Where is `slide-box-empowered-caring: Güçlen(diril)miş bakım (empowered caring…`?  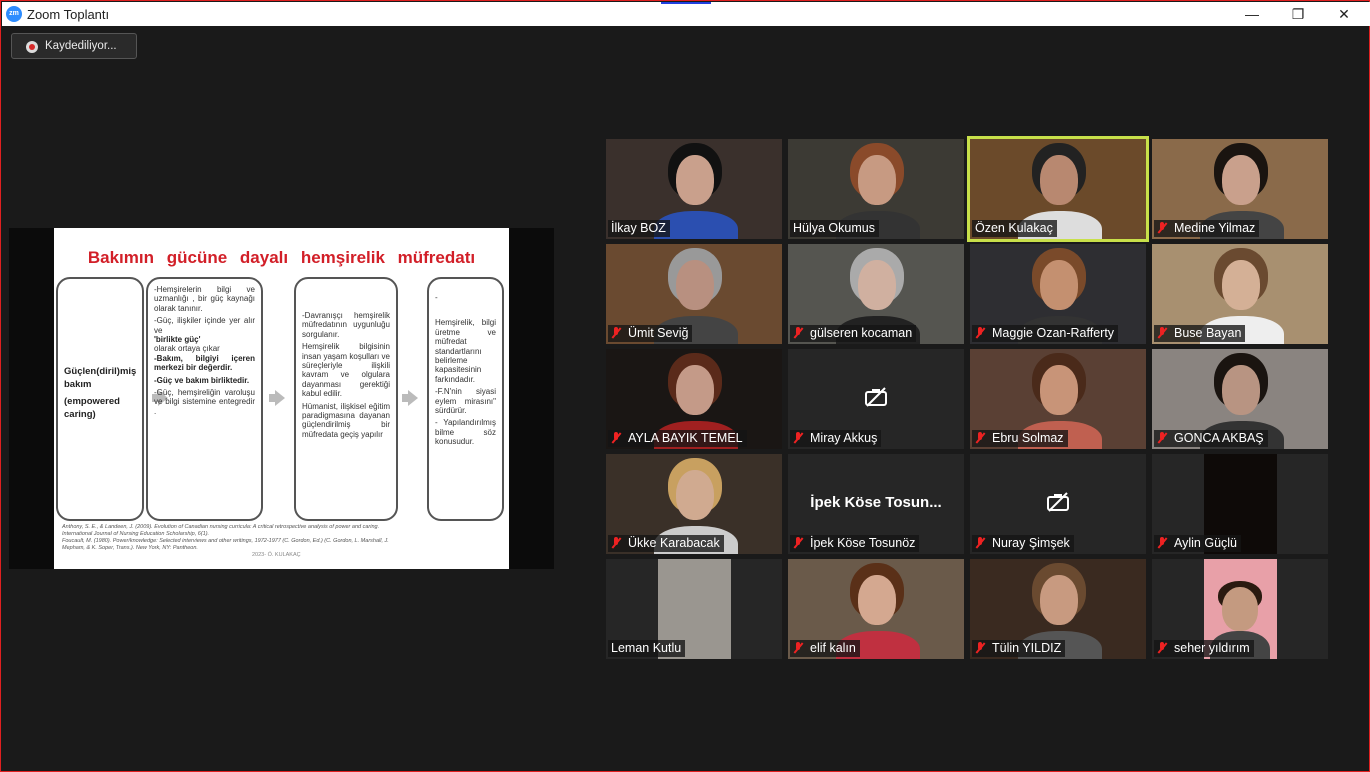 slide-box-empowered-caring: Güçlen(diril)miş bakım (empowered caring… is located at coordinates (100, 399).